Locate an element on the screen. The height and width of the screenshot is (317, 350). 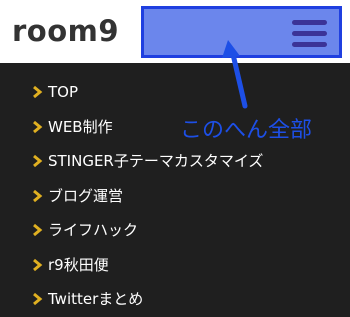
nav-item-web: WEB制作 is located at coordinates (56, 127).